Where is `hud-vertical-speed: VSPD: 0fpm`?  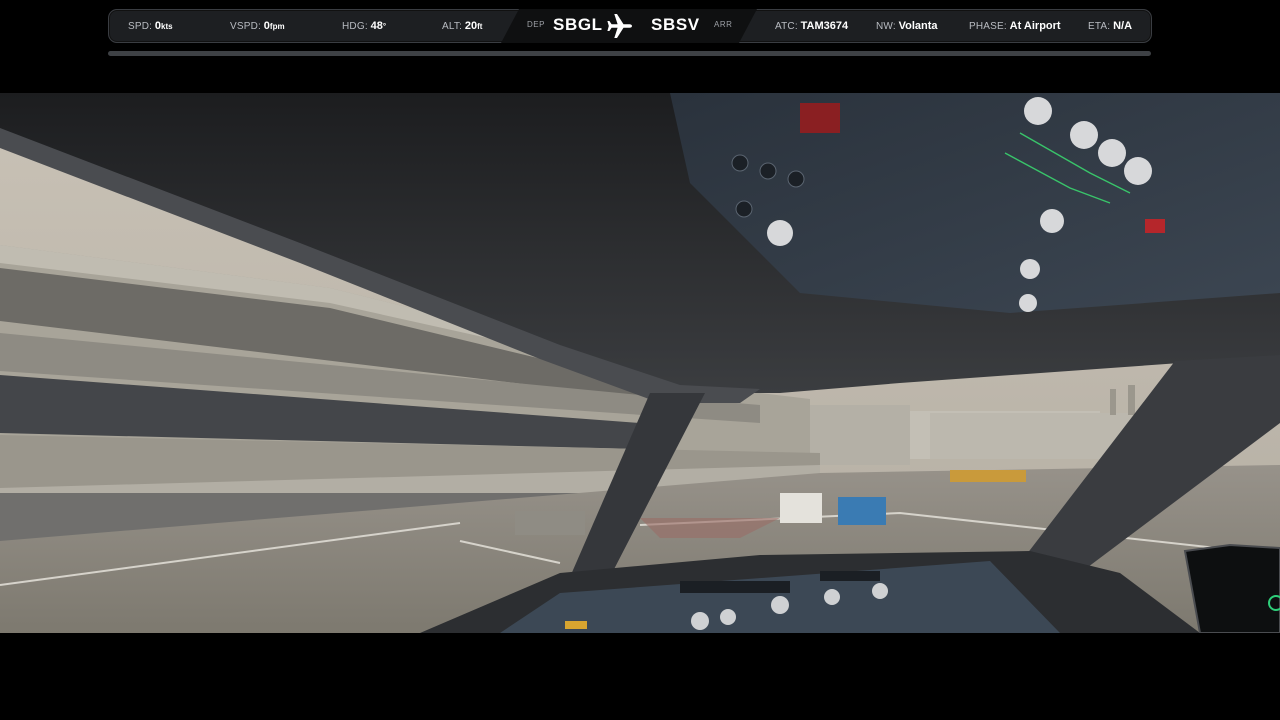
hud-vertical-speed: VSPD: 0fpm is located at coordinates (257, 26).